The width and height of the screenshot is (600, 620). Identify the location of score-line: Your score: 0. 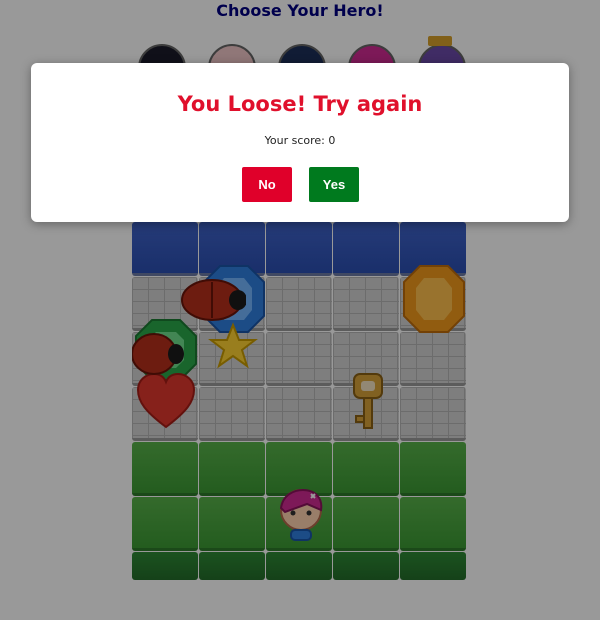
(300, 141).